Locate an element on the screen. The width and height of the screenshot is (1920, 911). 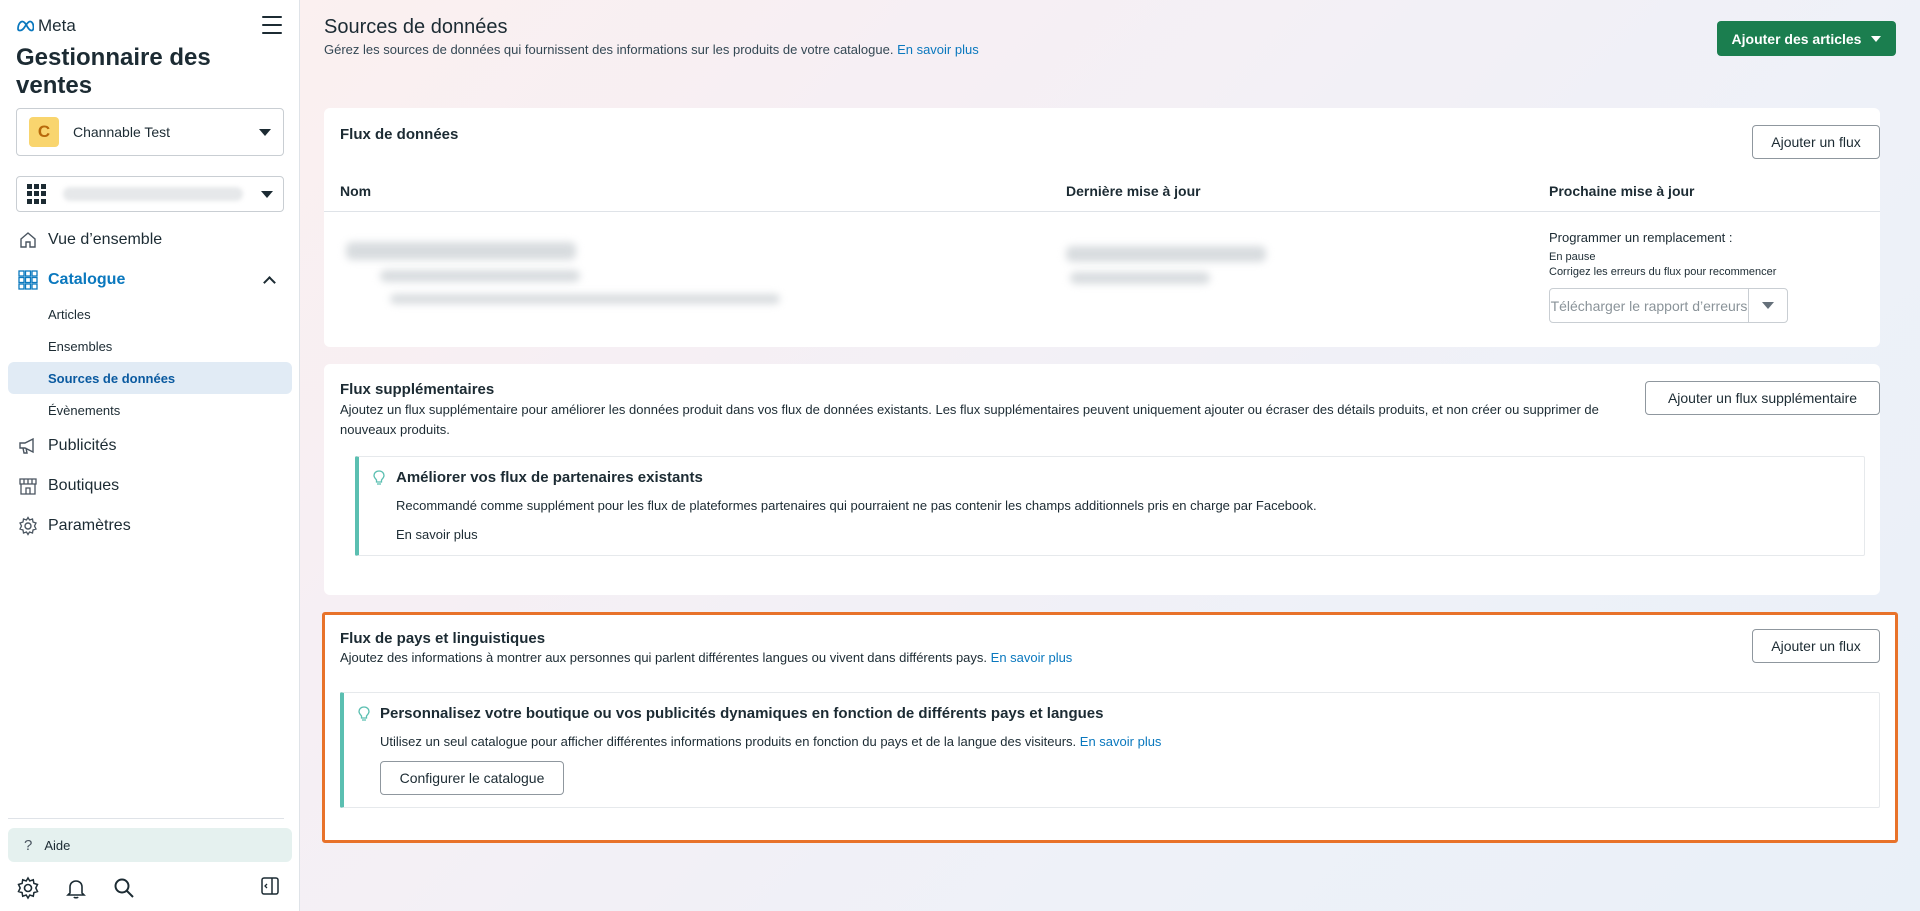
feed-url-redacted is located at coordinates (585, 299).